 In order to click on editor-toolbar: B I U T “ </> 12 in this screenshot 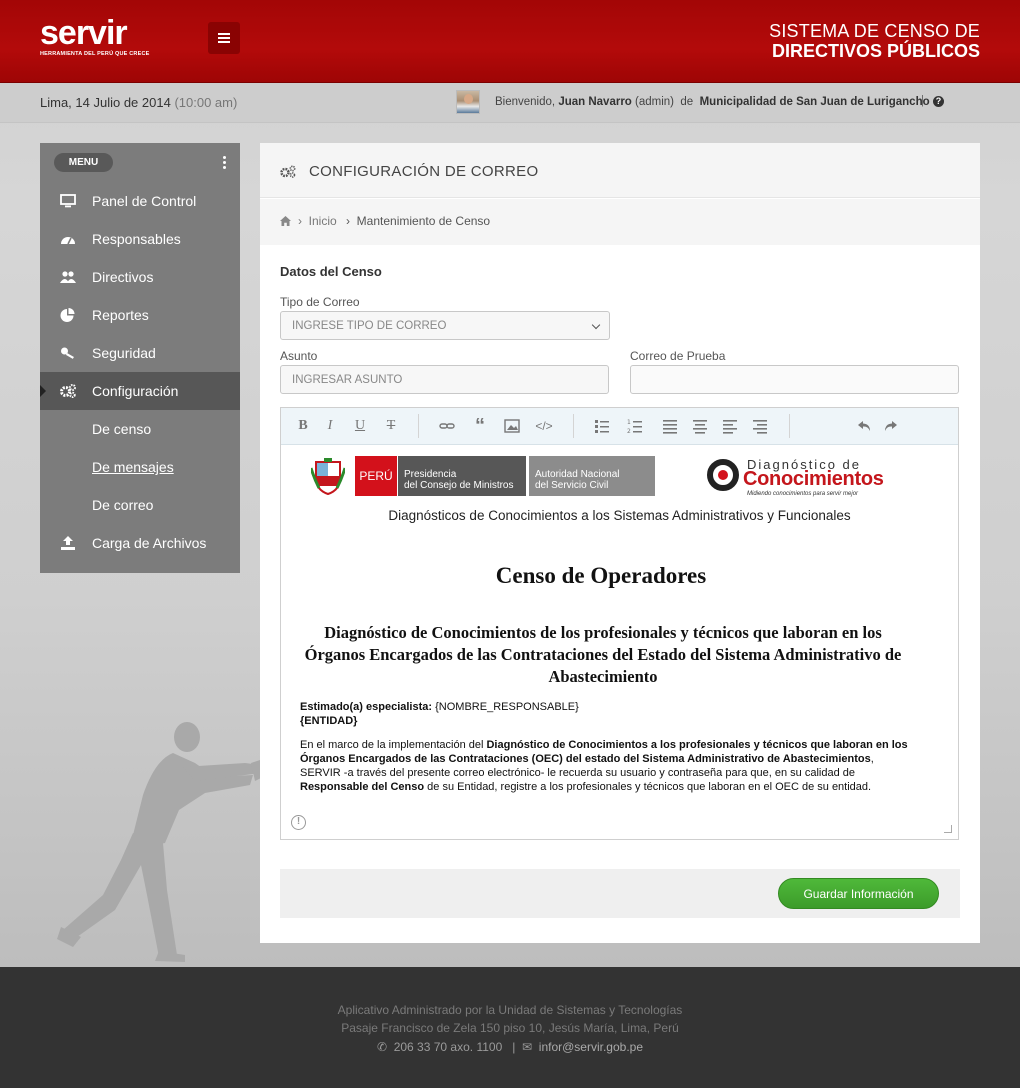, I will do `click(619, 426)`.